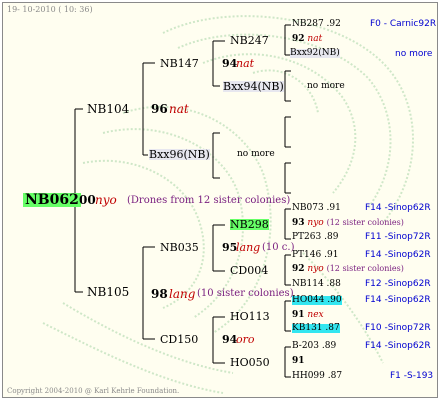  I want to click on node-cd150-label: oro, so click(245, 339).